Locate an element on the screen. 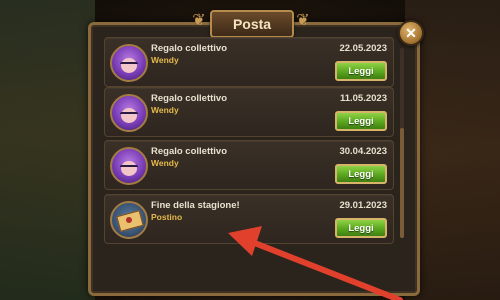 The height and width of the screenshot is (300, 500). annotation-arrow-icon is located at coordinates (315, 263).